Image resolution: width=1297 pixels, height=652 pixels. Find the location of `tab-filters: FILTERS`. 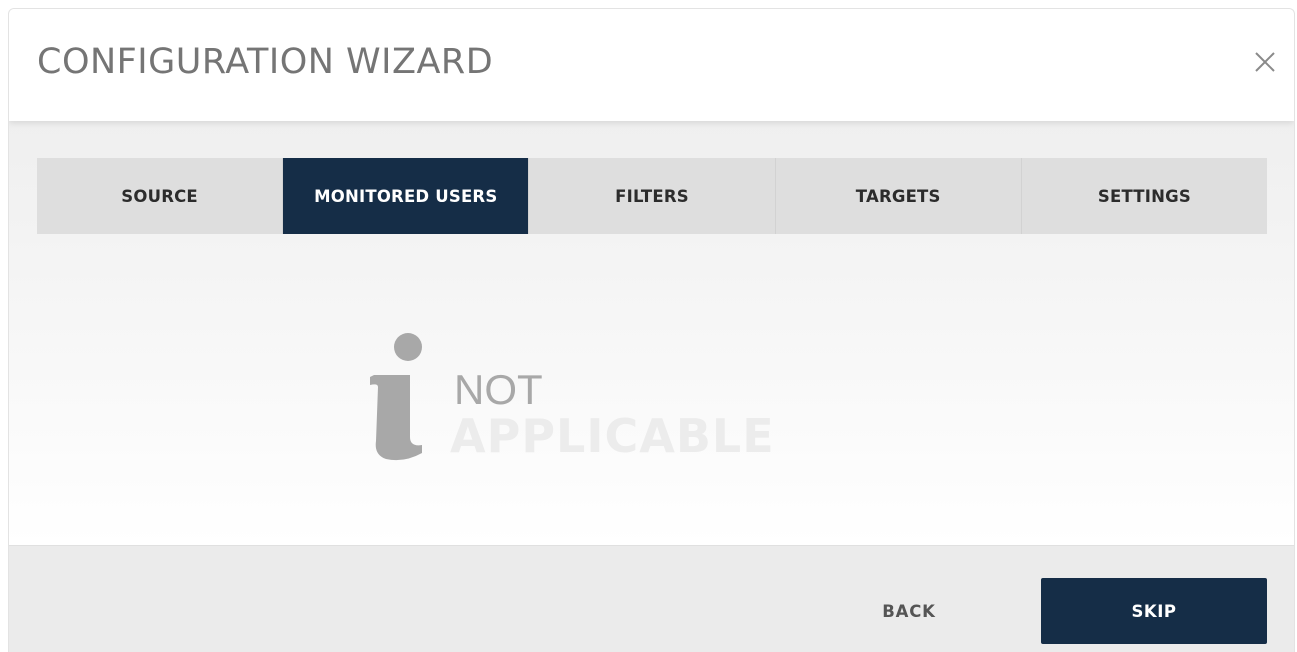

tab-filters: FILTERS is located at coordinates (652, 196).